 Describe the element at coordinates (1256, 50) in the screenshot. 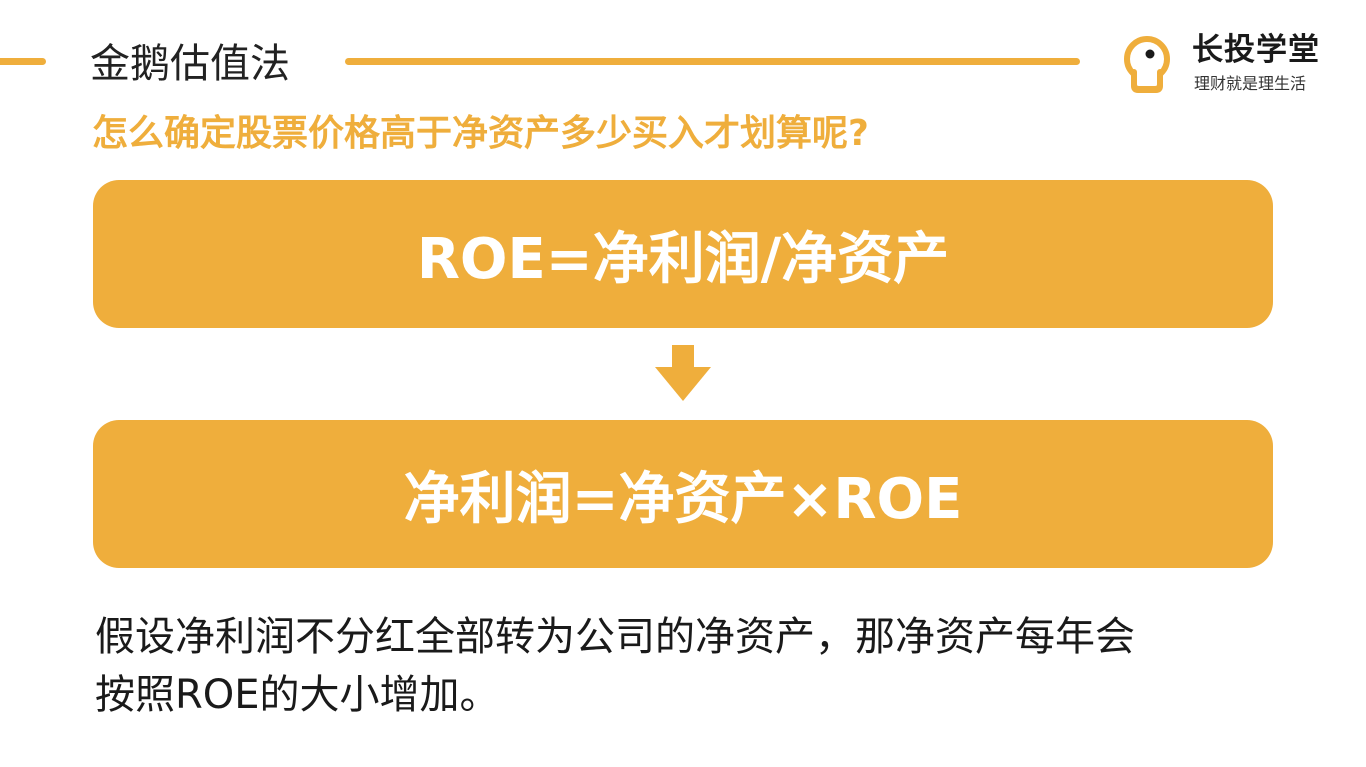

I see `brand-name: 长投学堂` at that location.